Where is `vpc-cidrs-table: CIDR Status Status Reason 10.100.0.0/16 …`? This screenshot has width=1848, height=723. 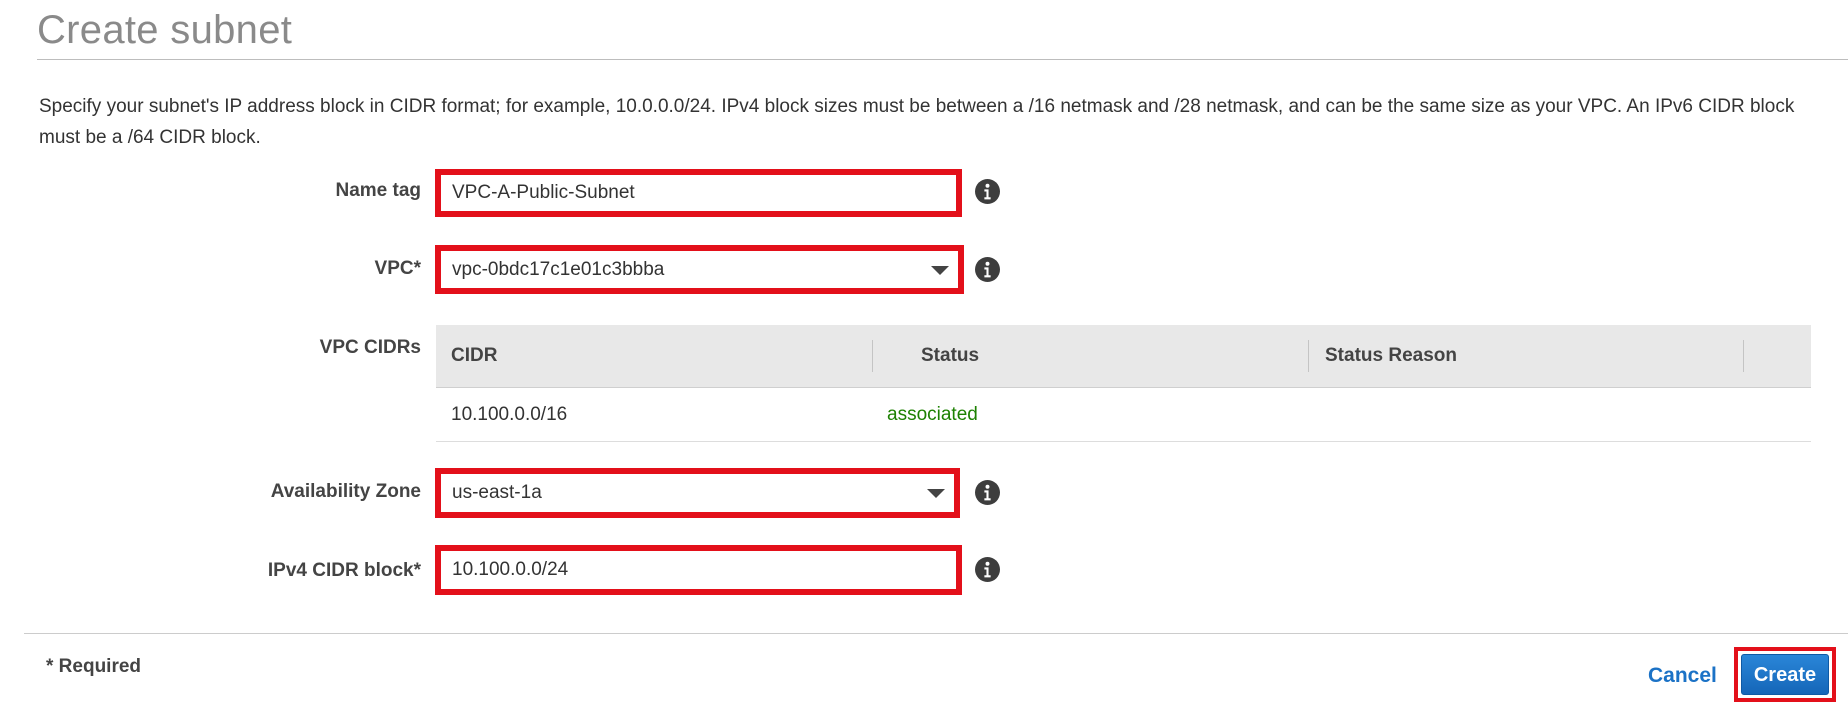
vpc-cidrs-table: CIDR Status Status Reason 10.100.0.0/16 … is located at coordinates (1123, 383).